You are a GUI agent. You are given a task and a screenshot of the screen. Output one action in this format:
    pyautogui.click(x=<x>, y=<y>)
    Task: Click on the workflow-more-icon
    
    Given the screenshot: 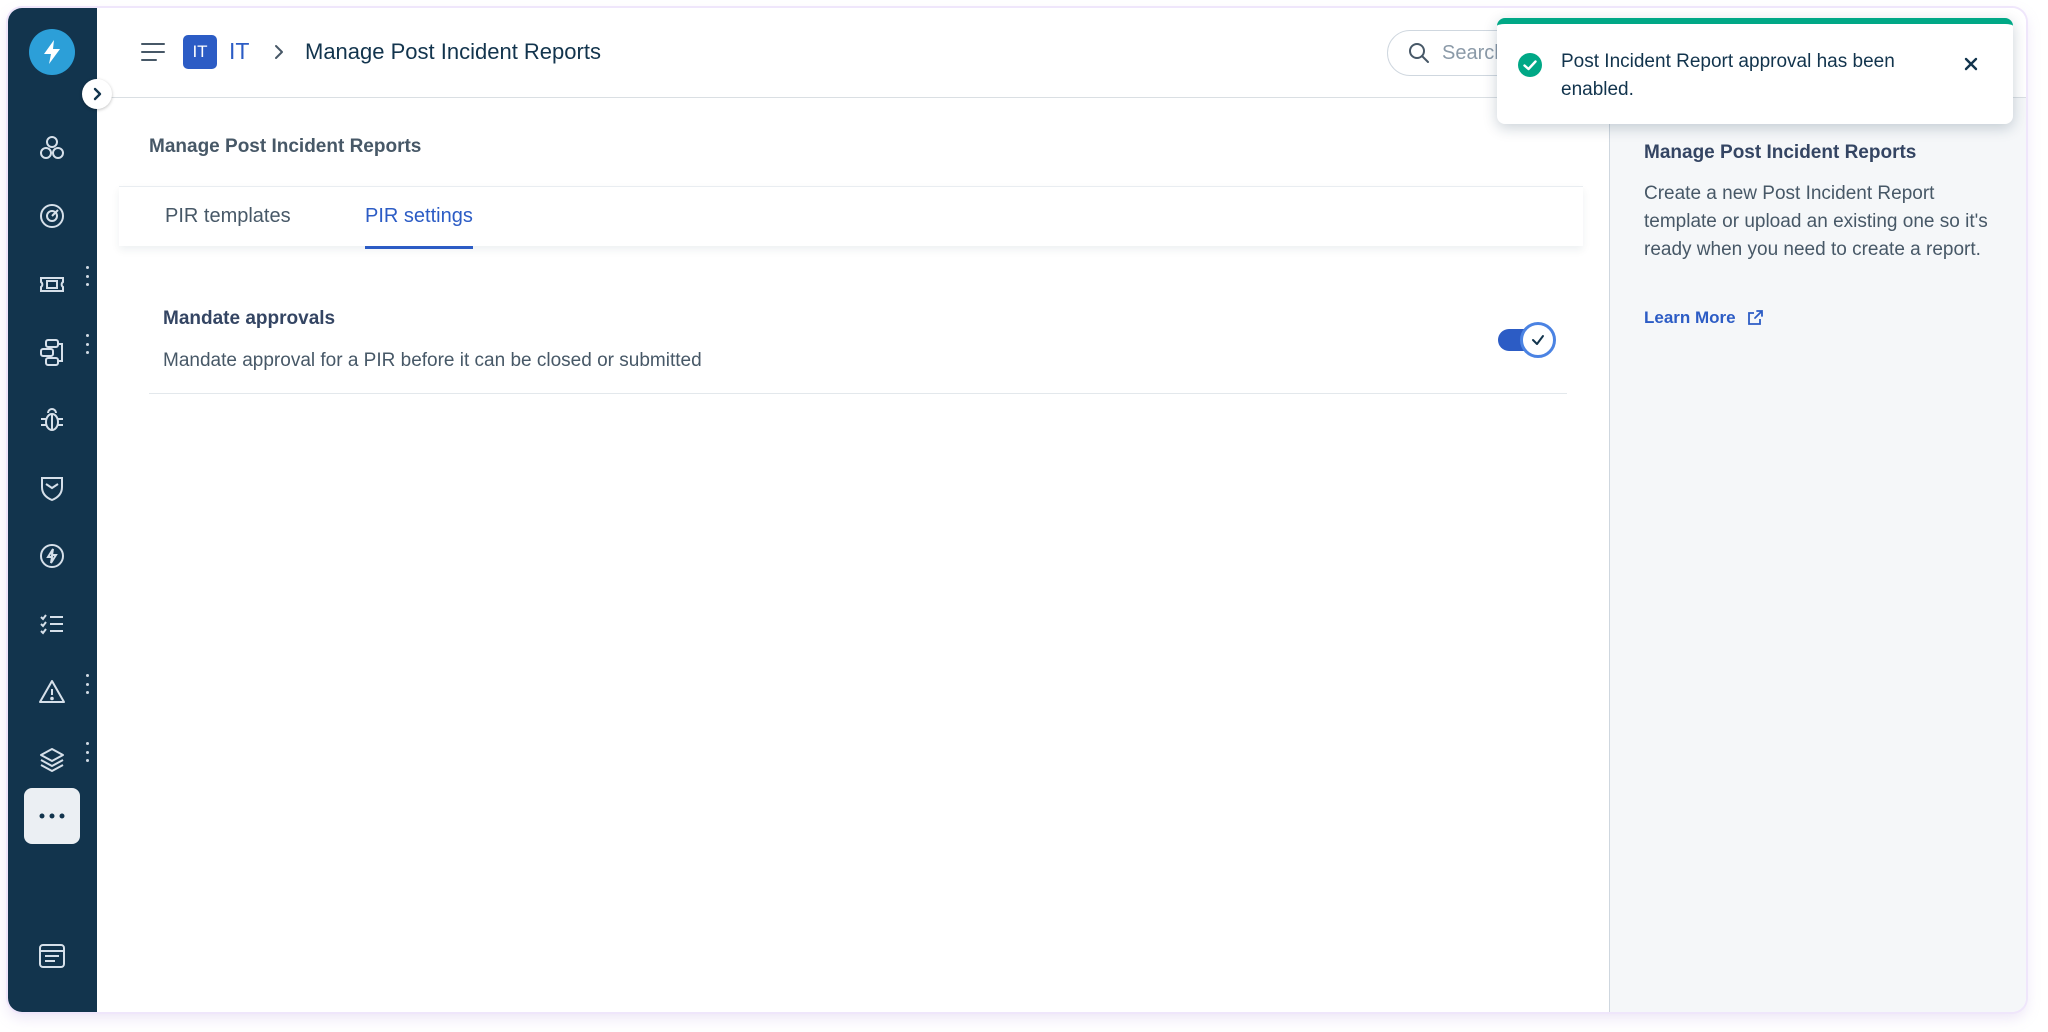 What is the action you would take?
    pyautogui.click(x=87, y=344)
    